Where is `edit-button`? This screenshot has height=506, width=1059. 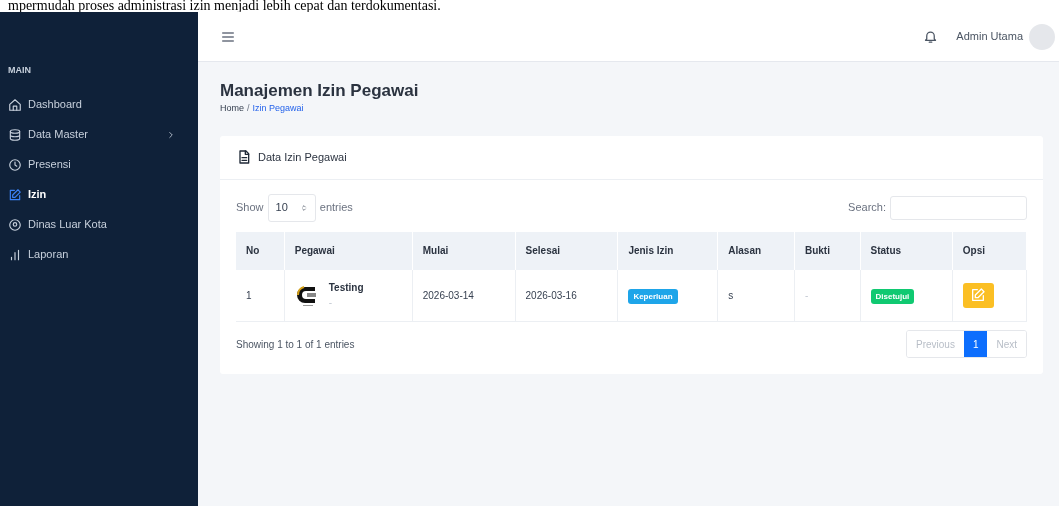 edit-button is located at coordinates (978, 295).